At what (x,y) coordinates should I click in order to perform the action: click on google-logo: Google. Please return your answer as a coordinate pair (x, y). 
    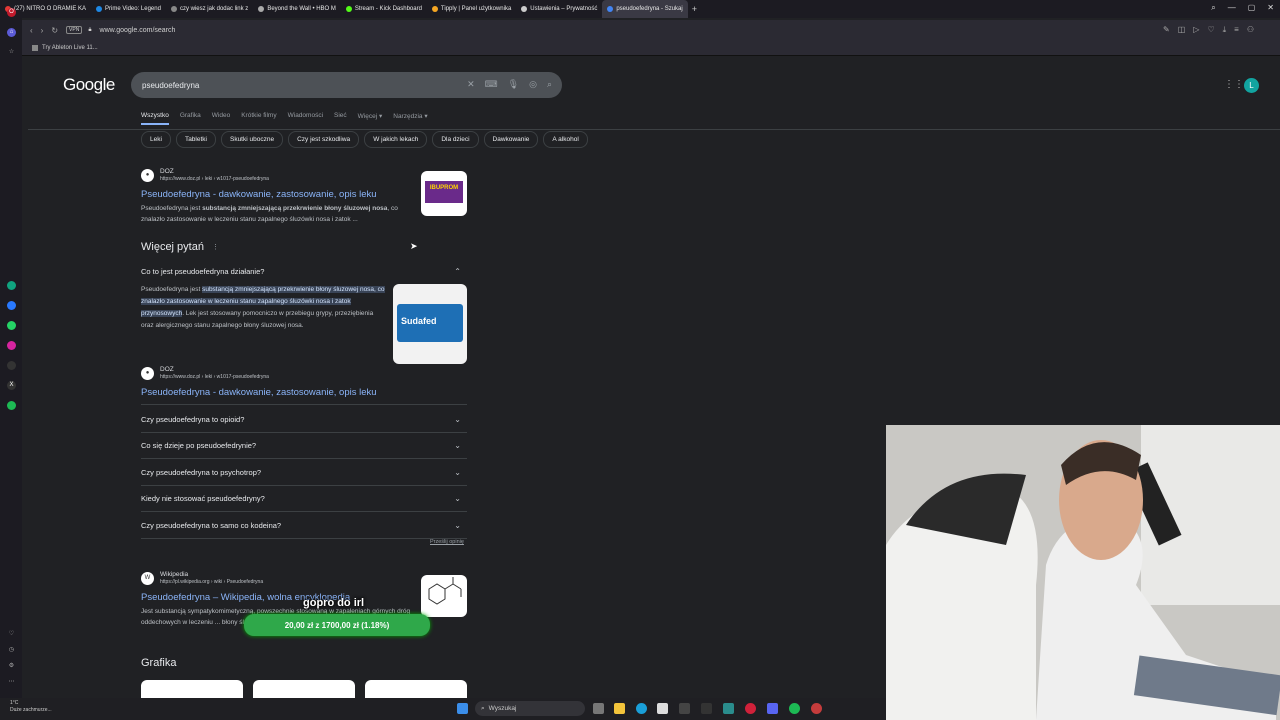
    Looking at the image, I should click on (89, 85).